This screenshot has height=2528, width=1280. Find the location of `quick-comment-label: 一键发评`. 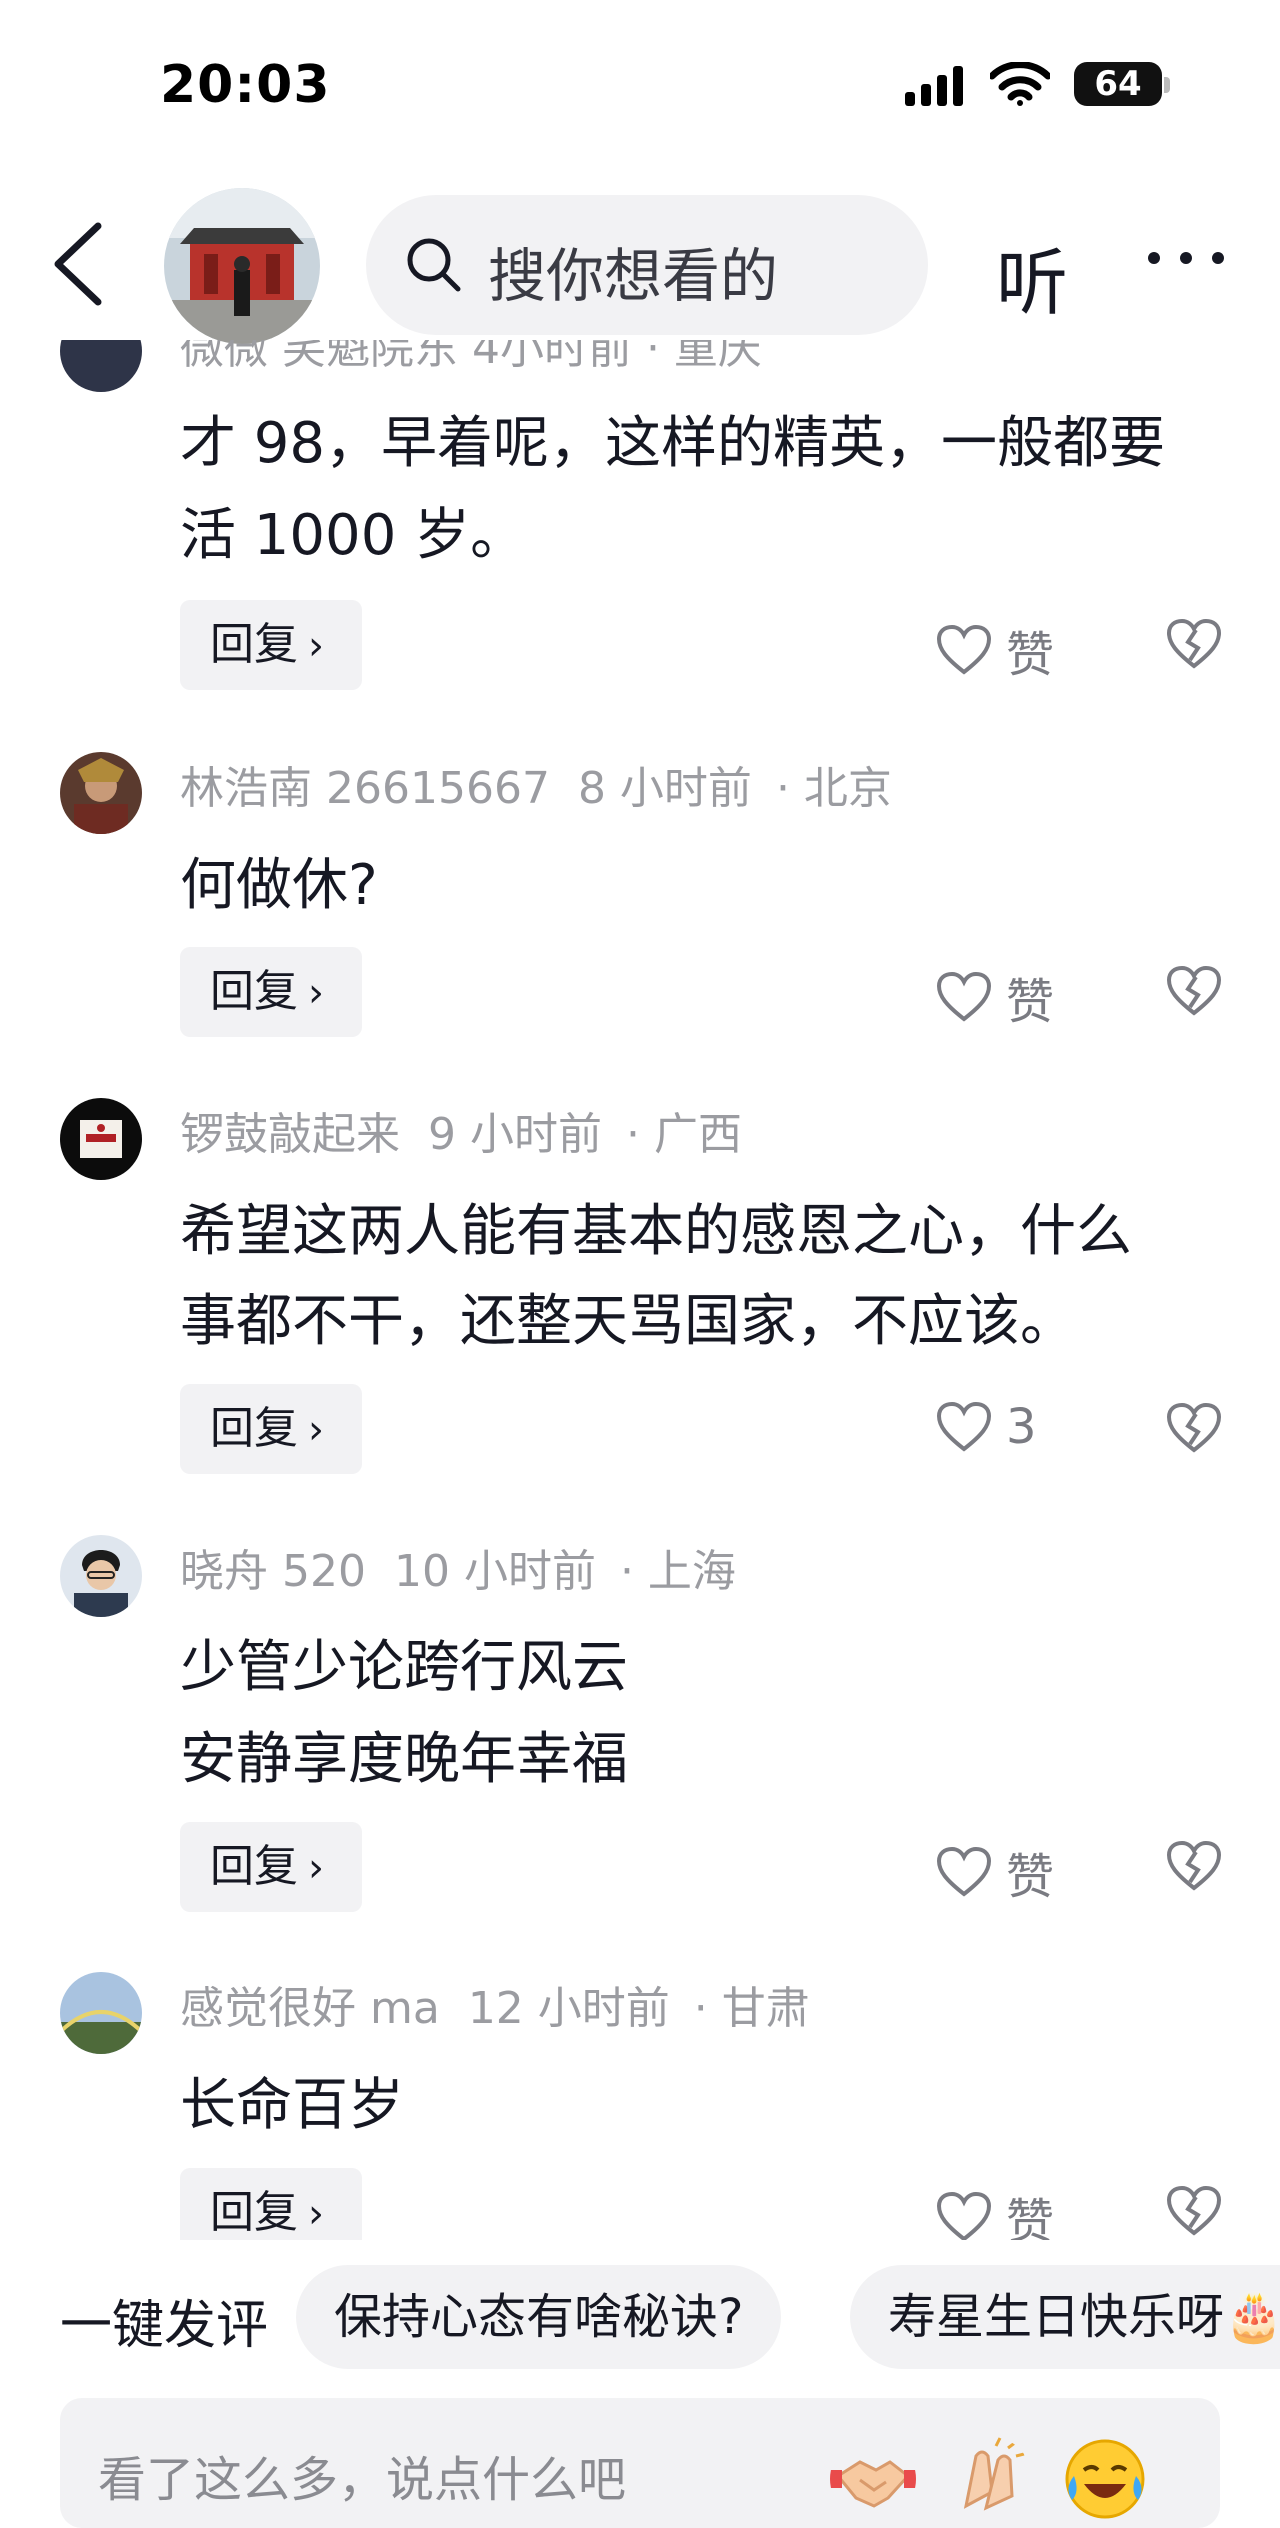

quick-comment-label: 一键发评 is located at coordinates (164, 2326).